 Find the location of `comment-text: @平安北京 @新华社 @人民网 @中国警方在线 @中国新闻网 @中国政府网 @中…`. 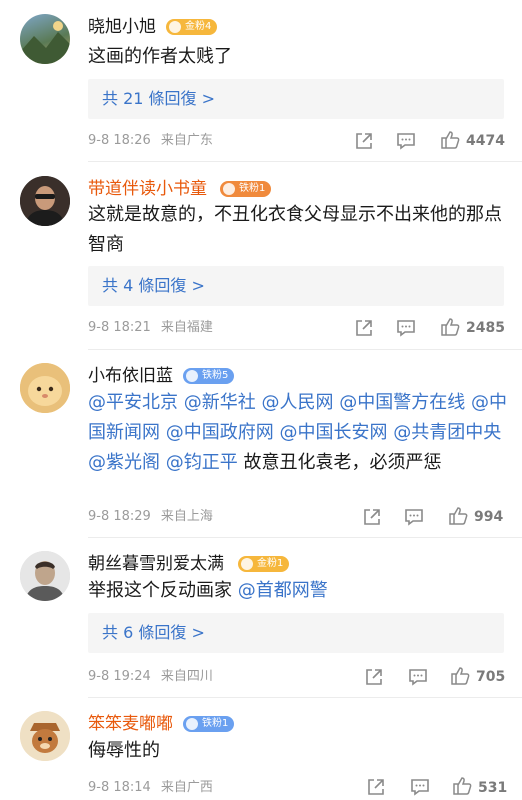

comment-text: @平安北京 @新华社 @人民网 @中国警方在线 @中国新闻网 @中国政府网 @中… is located at coordinates (298, 433).